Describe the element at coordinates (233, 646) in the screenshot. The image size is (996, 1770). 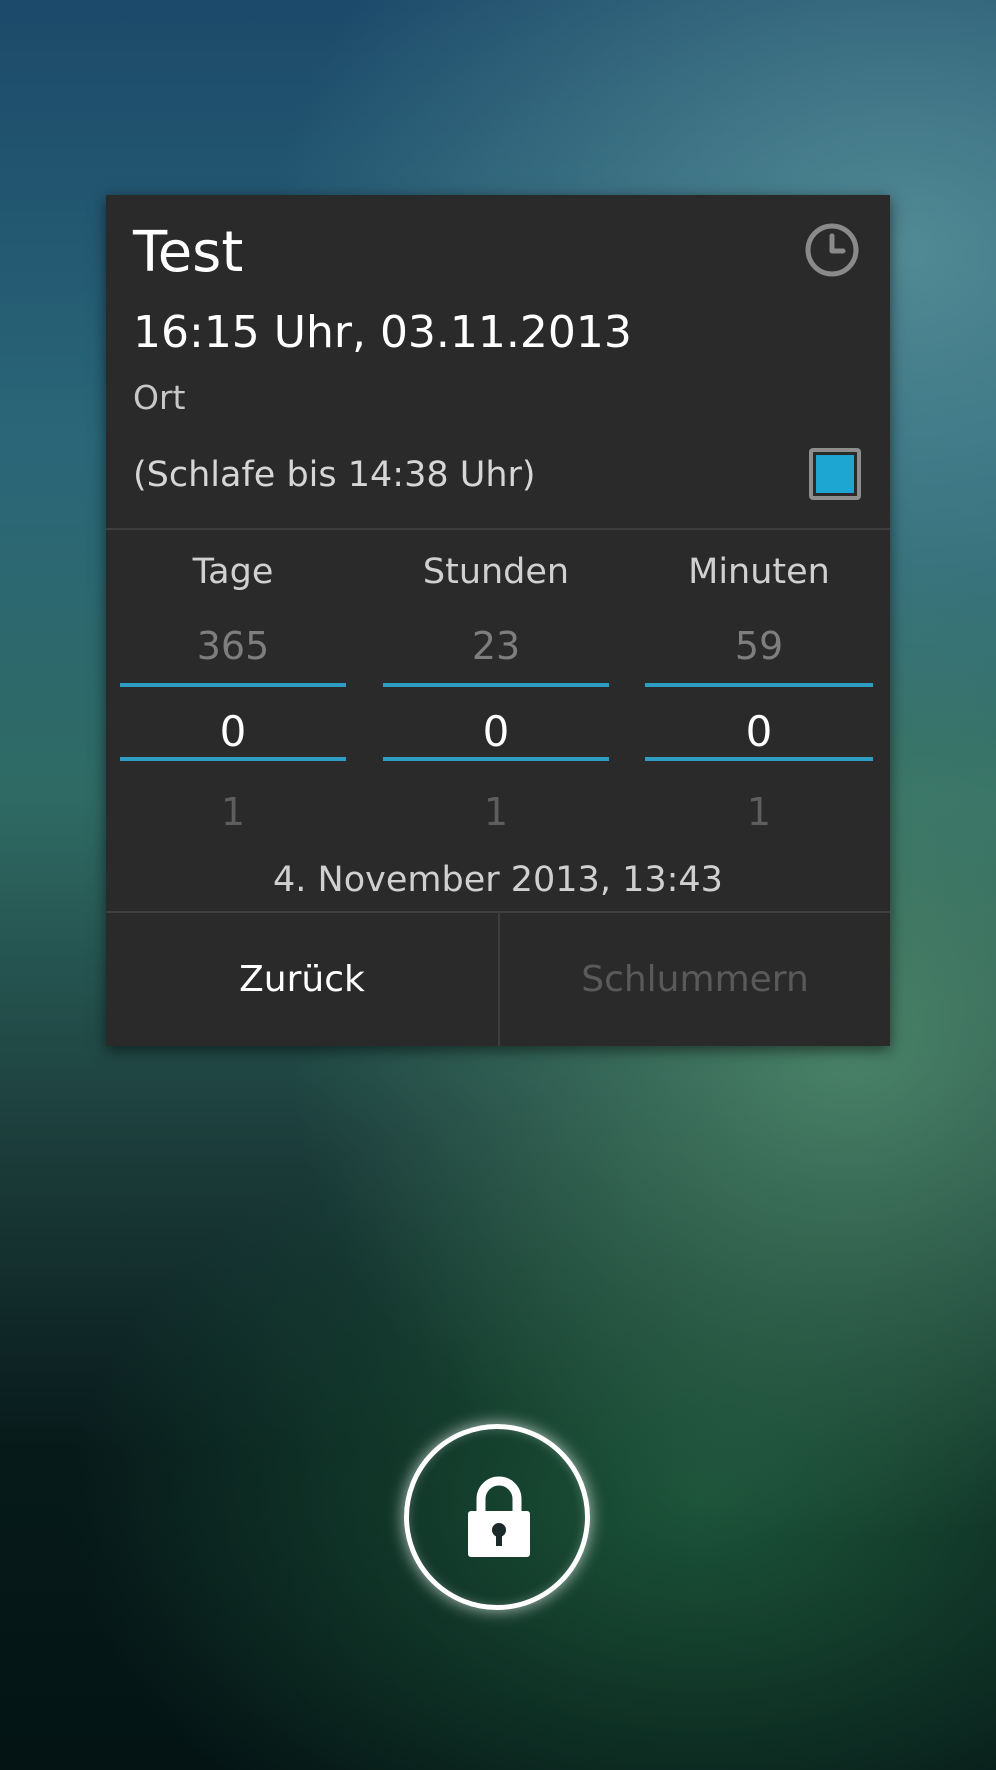
I see `days-prev-value: 365` at that location.